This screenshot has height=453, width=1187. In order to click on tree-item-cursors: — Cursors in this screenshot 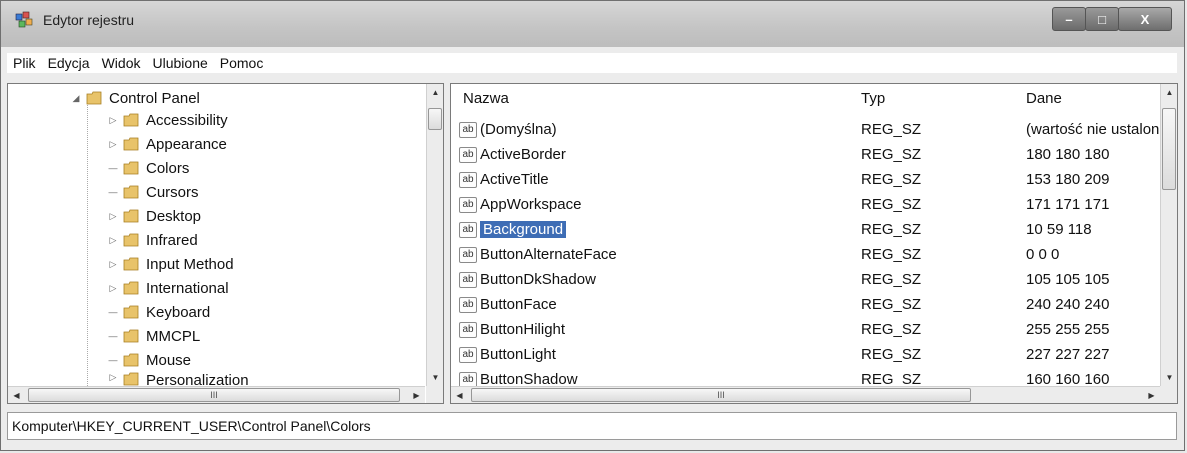, I will do `click(153, 192)`.